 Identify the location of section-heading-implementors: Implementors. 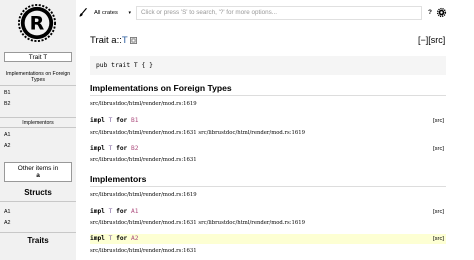
(118, 179).